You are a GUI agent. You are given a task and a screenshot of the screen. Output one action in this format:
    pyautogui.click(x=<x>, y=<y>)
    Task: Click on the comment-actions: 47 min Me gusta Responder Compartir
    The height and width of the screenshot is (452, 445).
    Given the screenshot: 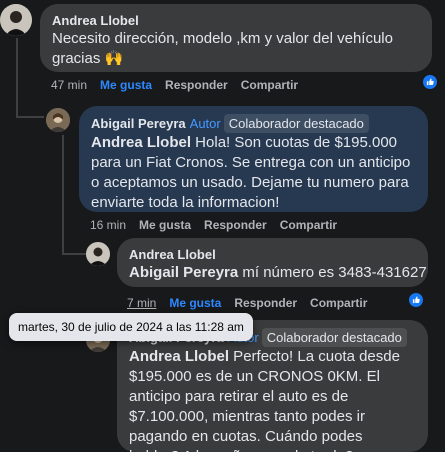 What is the action you would take?
    pyautogui.click(x=181, y=85)
    